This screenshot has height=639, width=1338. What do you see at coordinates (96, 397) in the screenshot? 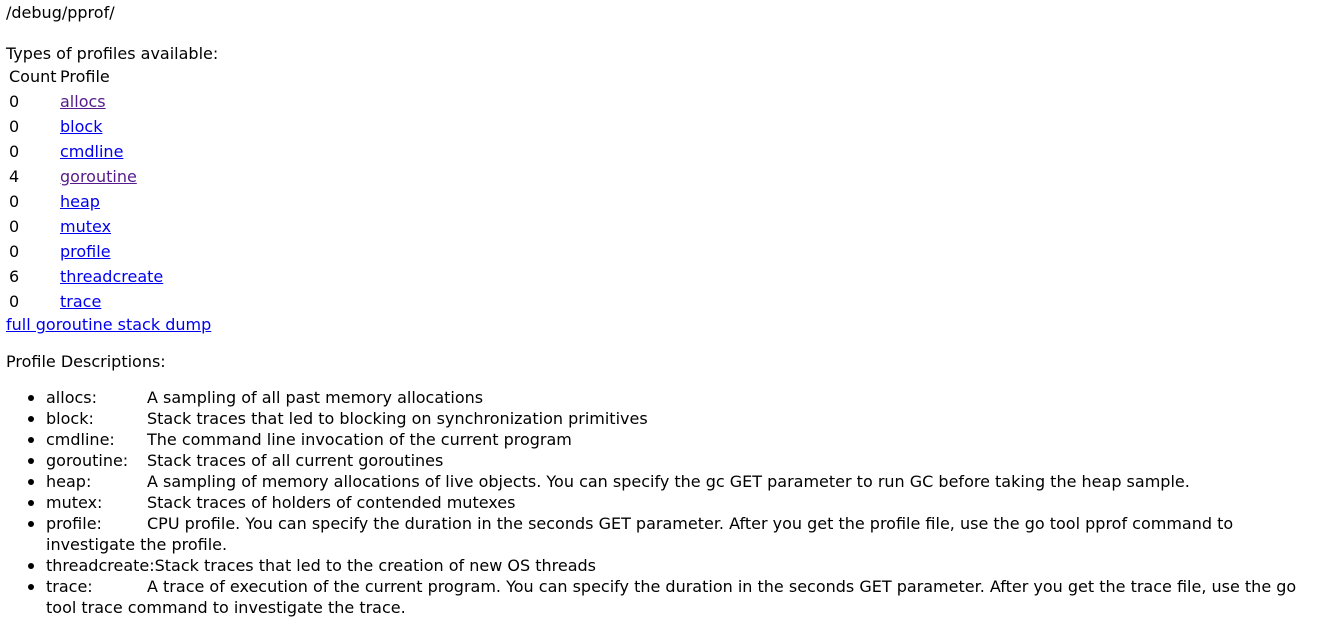
I see `description-profile-name: allocs:` at bounding box center [96, 397].